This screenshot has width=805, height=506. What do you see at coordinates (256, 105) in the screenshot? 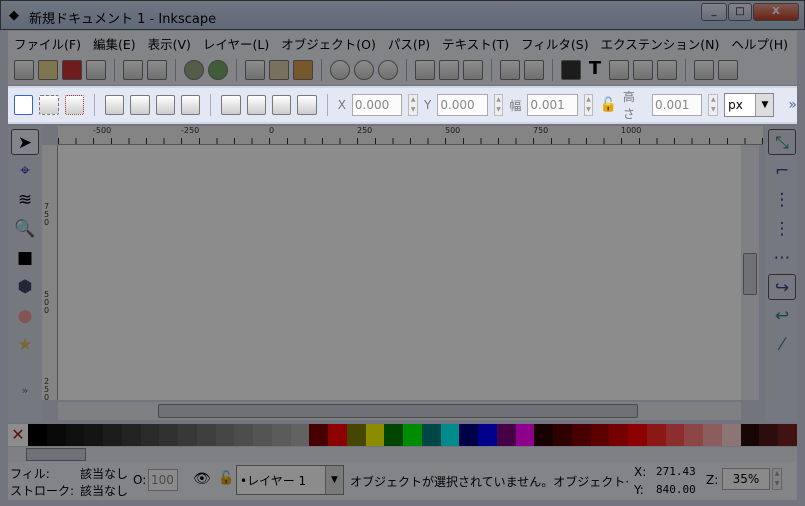
I see `lower-icon` at bounding box center [256, 105].